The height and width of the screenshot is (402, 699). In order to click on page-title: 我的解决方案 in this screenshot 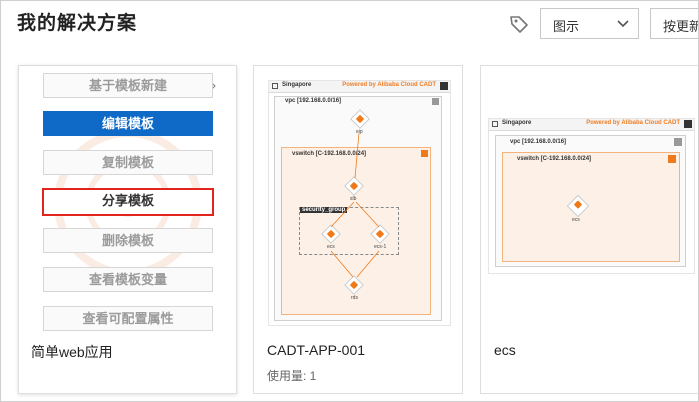, I will do `click(77, 23)`.